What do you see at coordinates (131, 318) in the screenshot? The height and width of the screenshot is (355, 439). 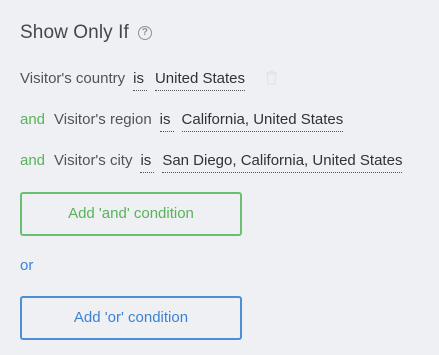 I see `add-or-condition-button: Add 'or' condition` at bounding box center [131, 318].